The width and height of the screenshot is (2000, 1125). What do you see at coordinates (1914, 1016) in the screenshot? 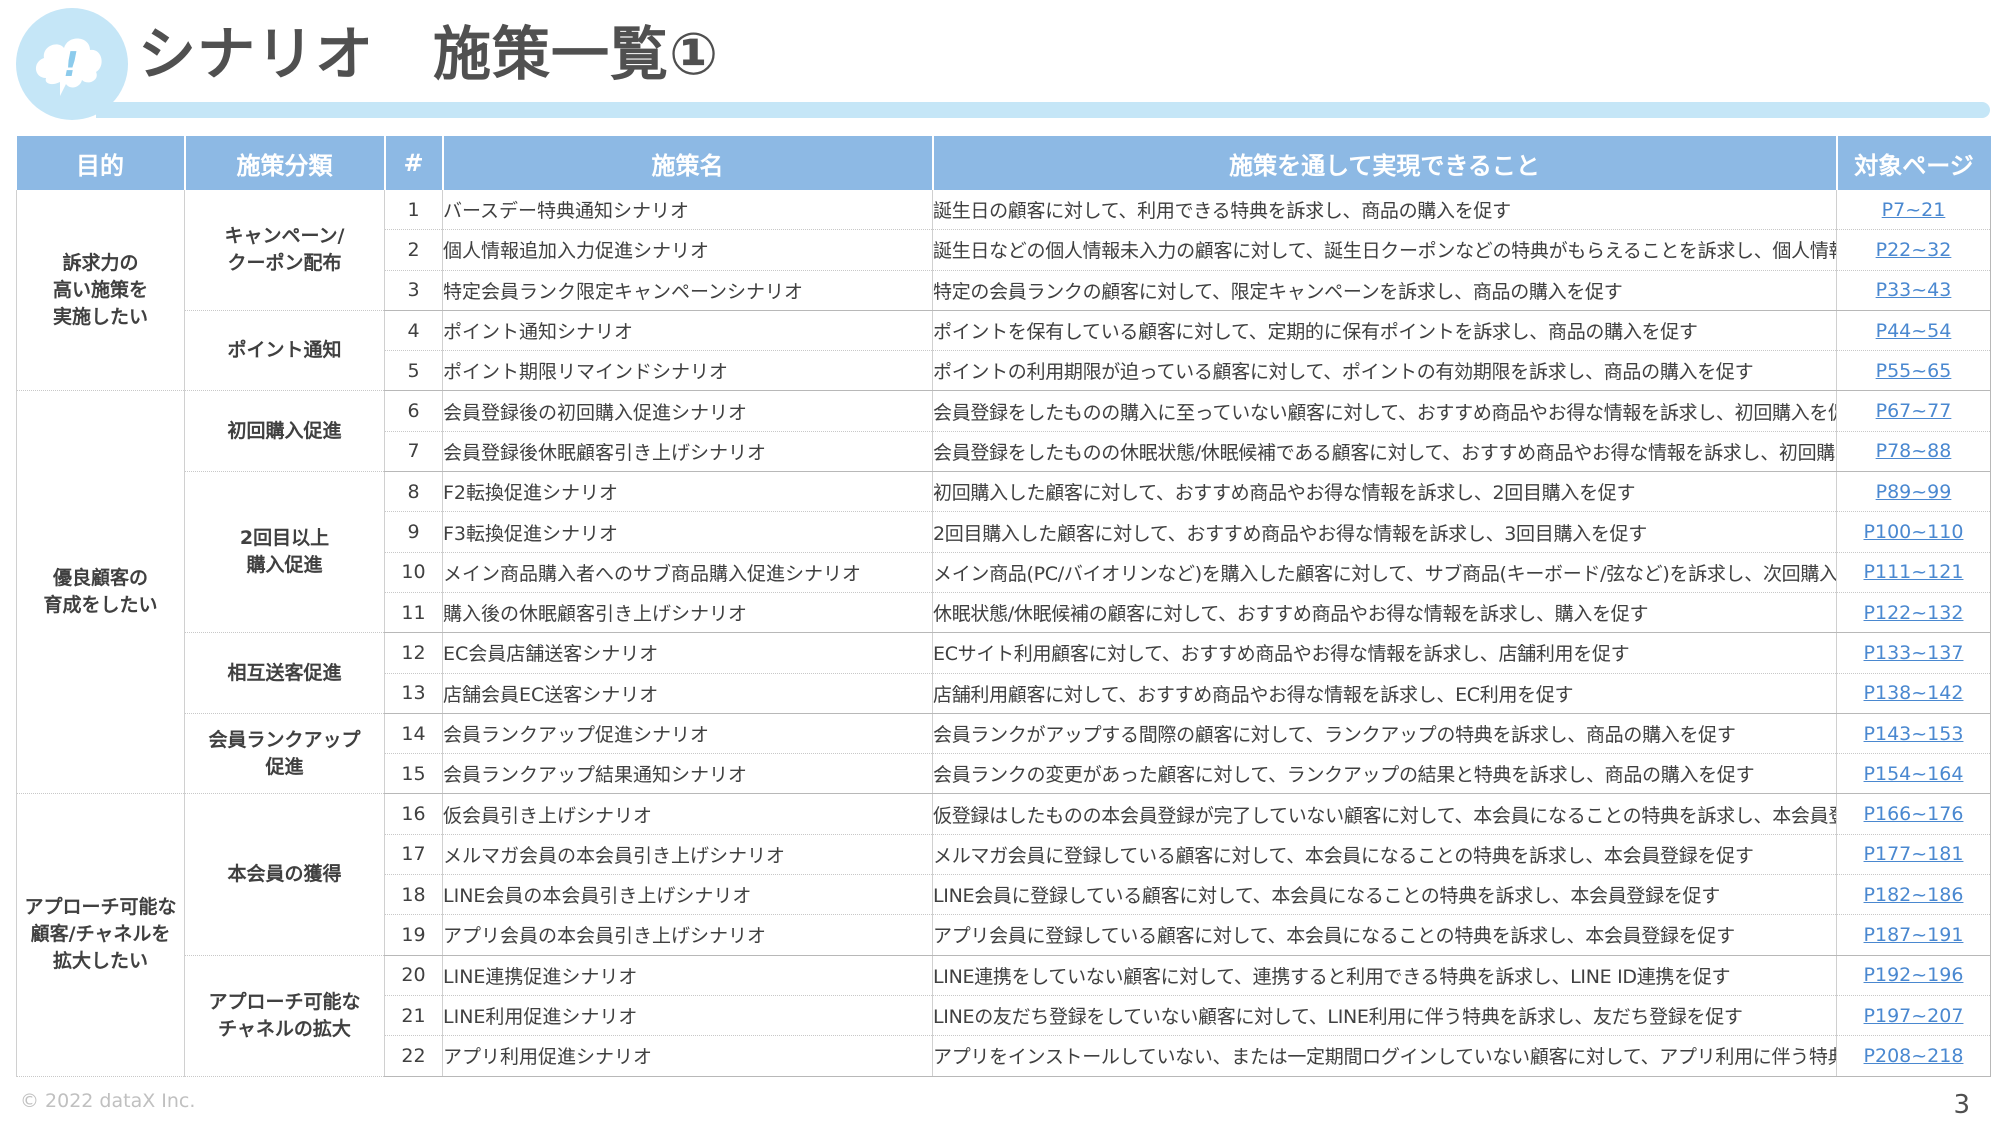
I see `page-link: P197~207` at bounding box center [1914, 1016].